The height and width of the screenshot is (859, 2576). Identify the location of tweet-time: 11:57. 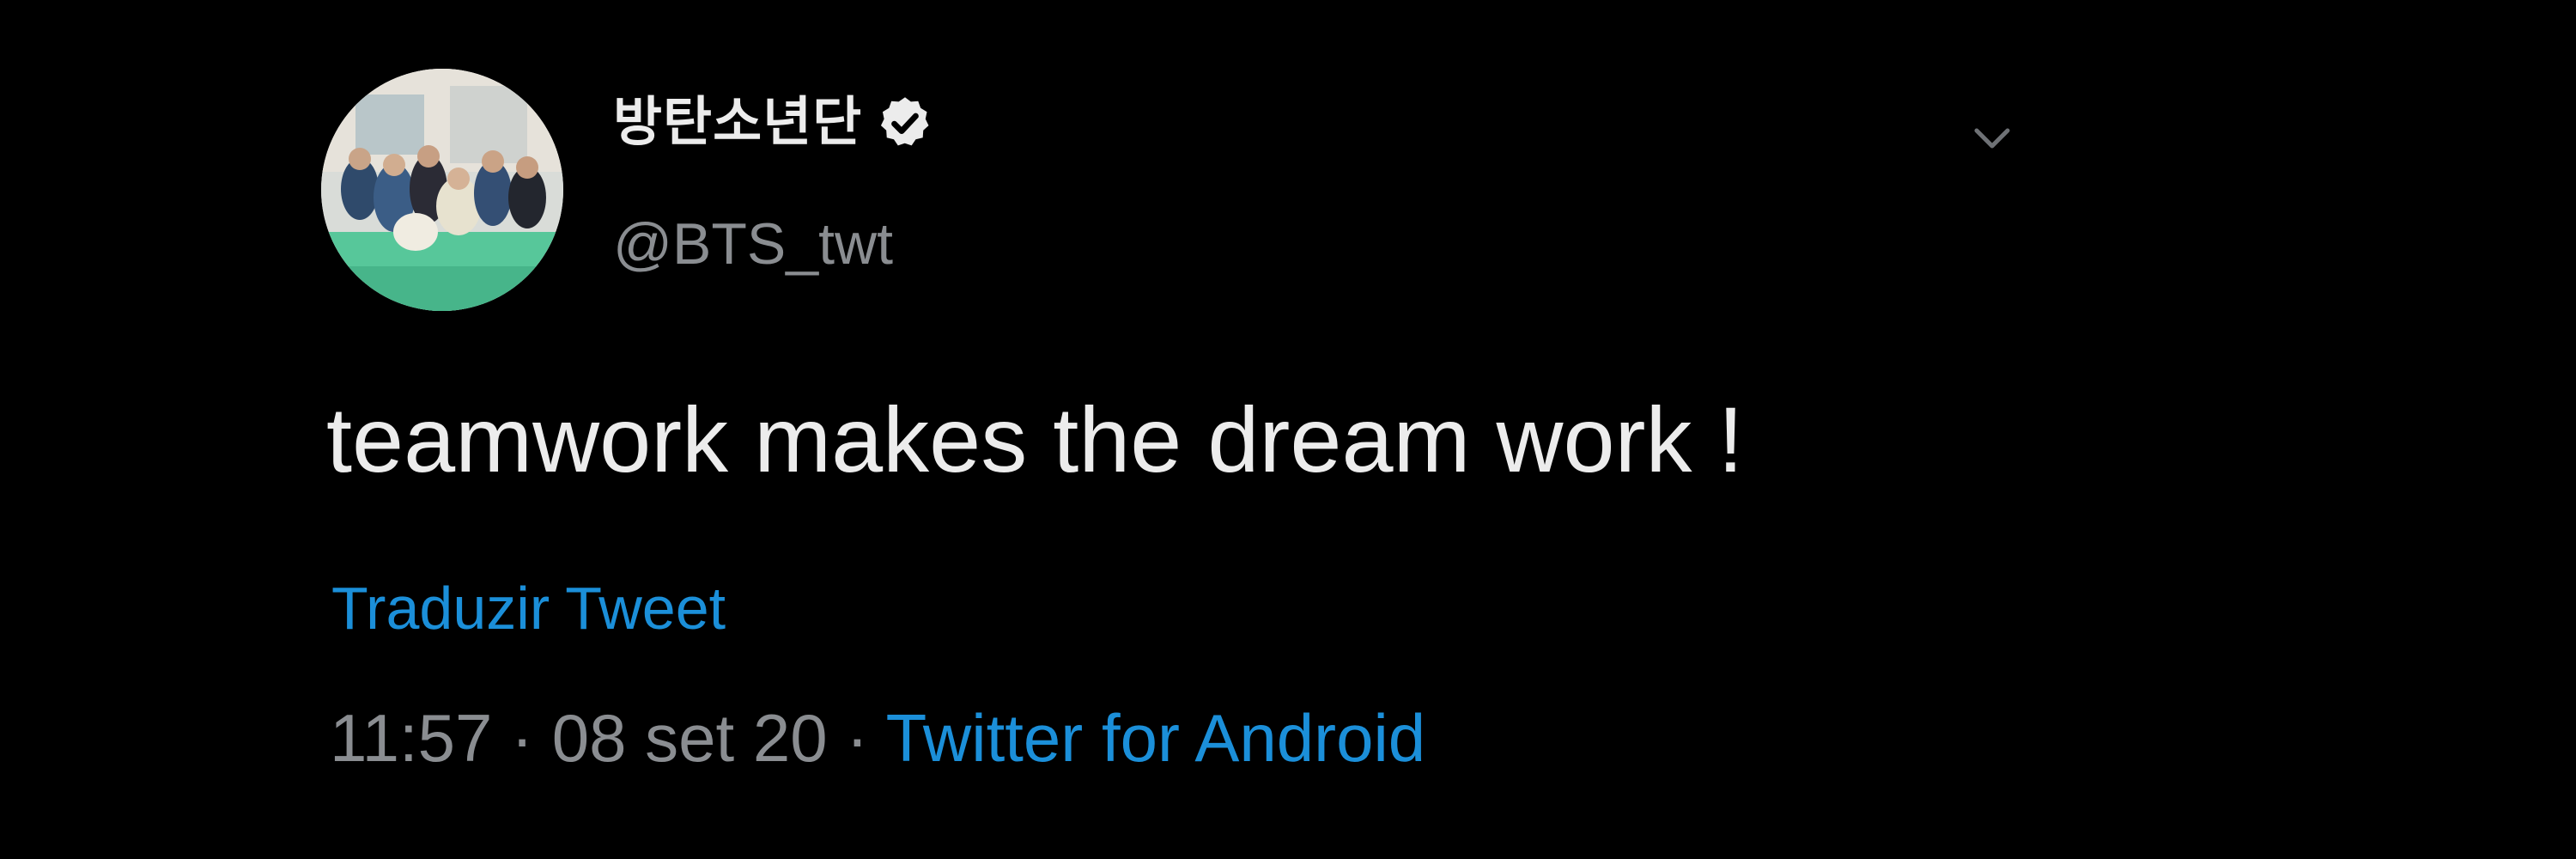
(411, 738).